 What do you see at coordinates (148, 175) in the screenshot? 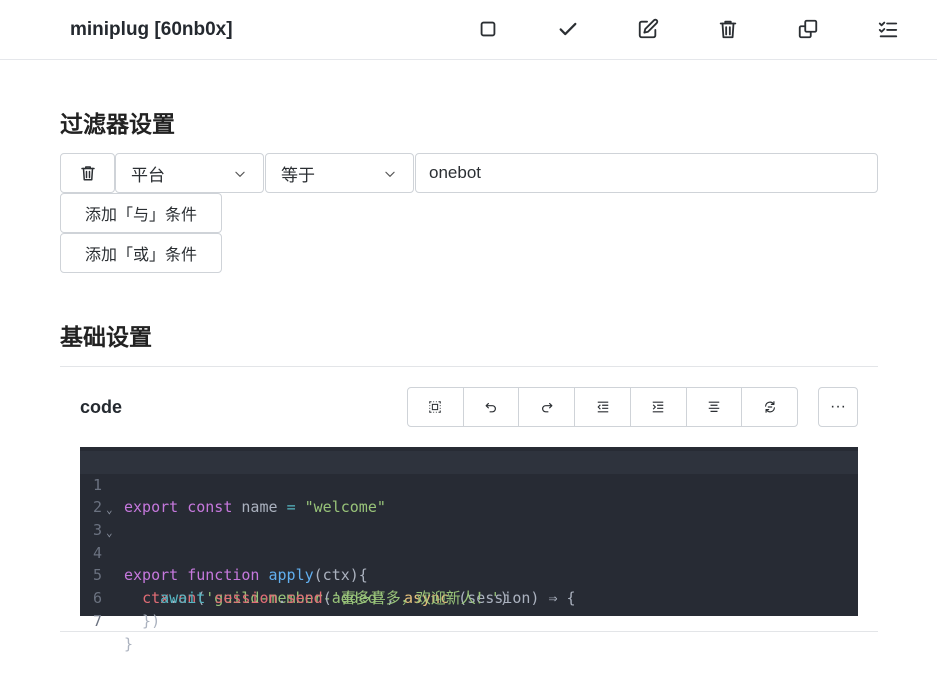
I see `field-select-value: 平台` at bounding box center [148, 175].